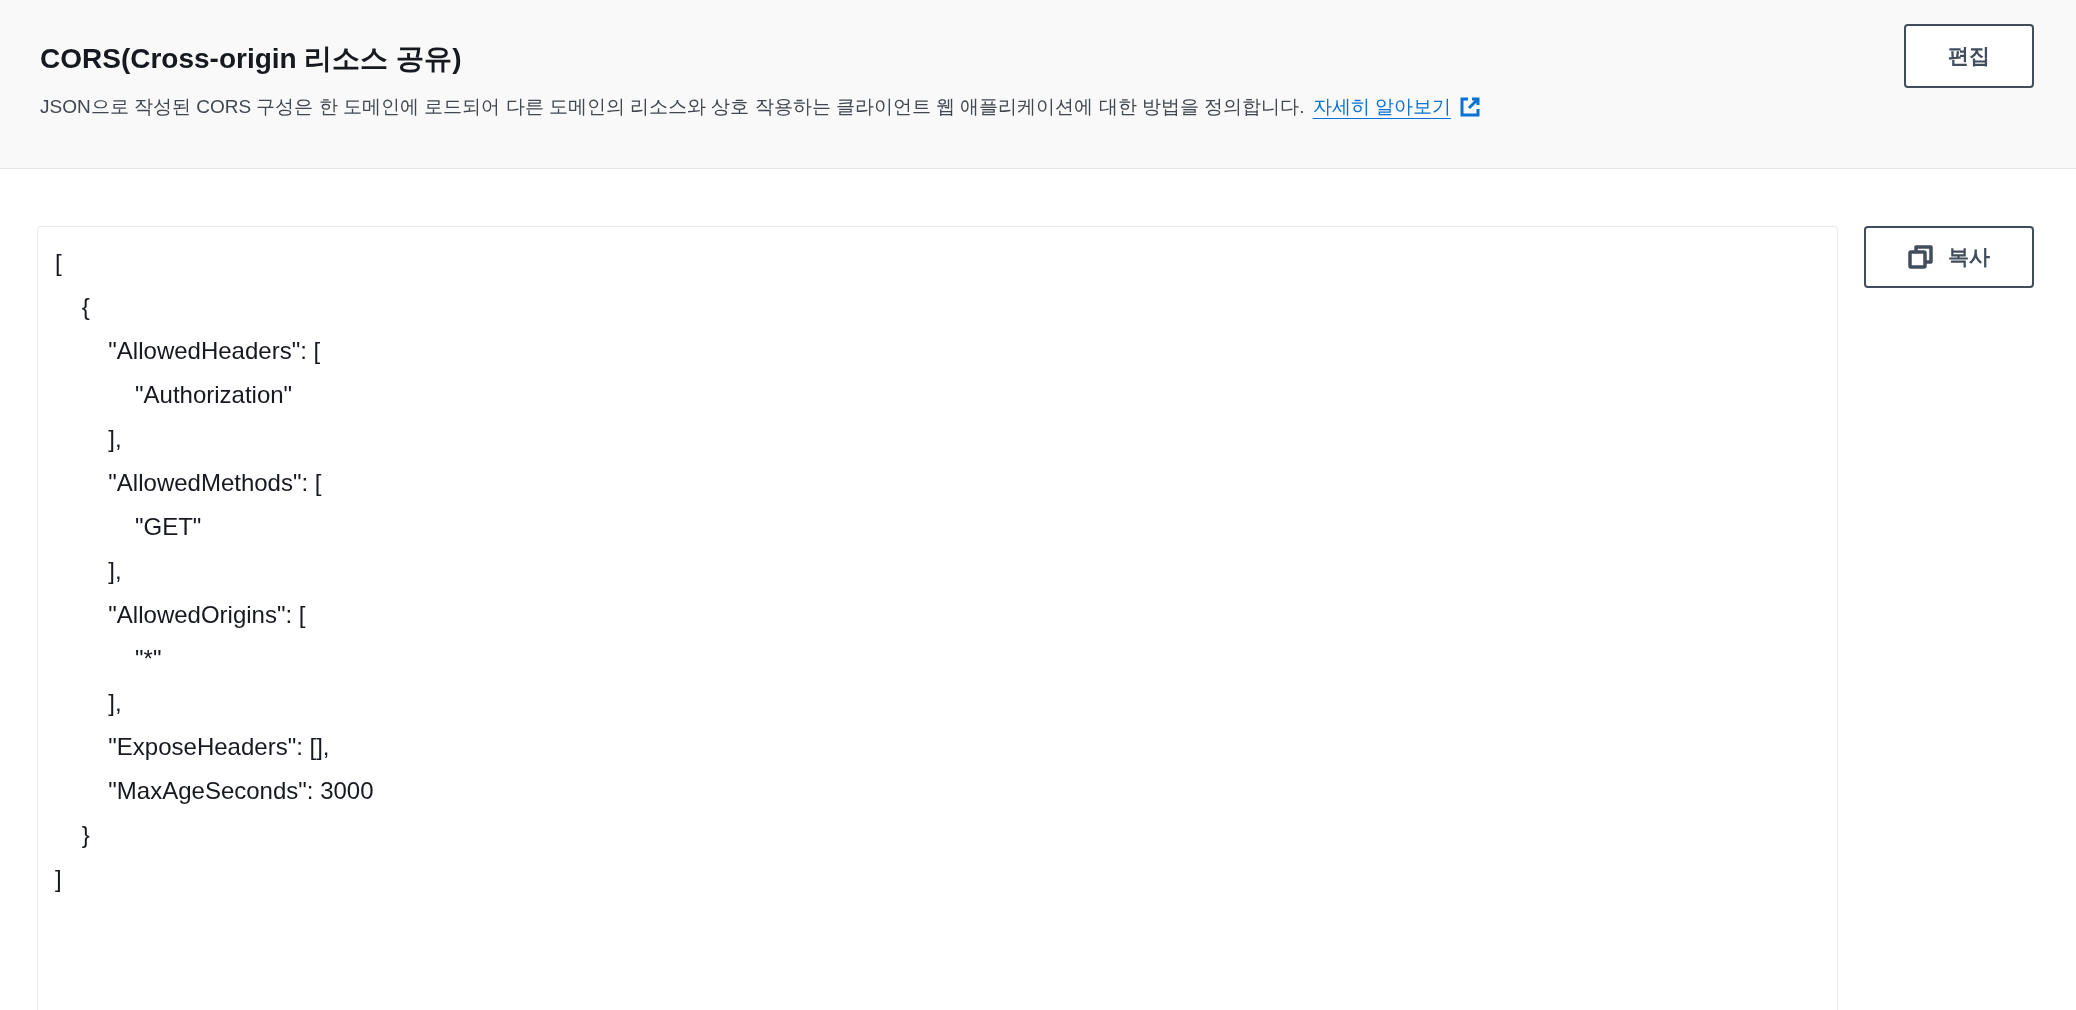 This screenshot has height=1010, width=2076. What do you see at coordinates (251, 59) in the screenshot?
I see `section-title: CORS(Cross-origin 리소스 공유)` at bounding box center [251, 59].